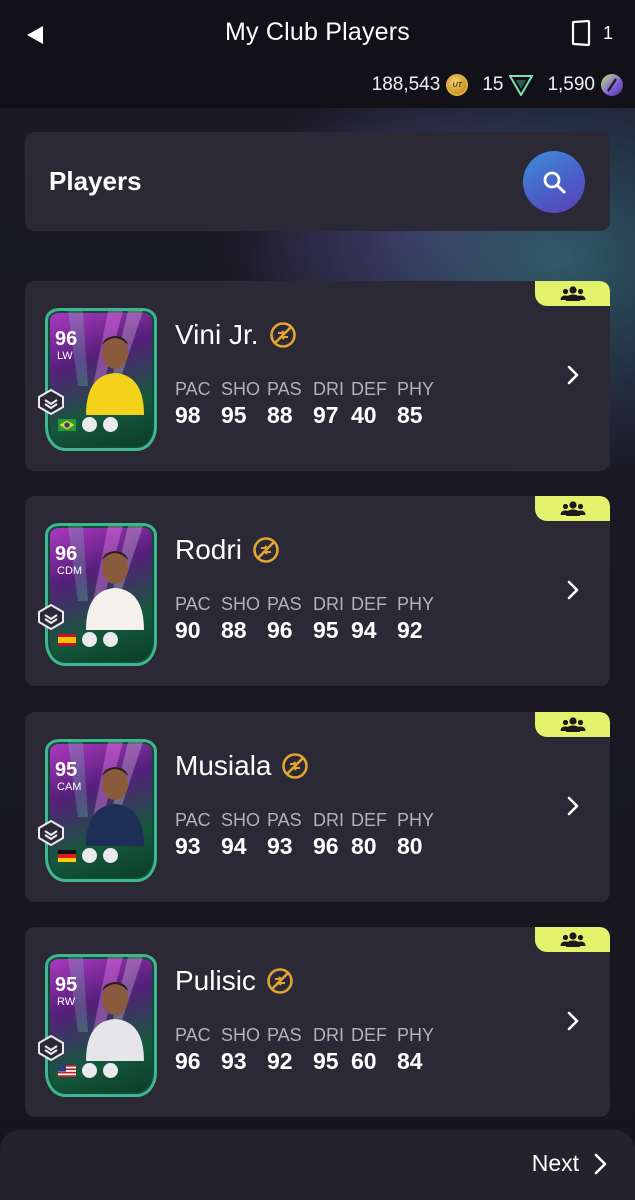 This screenshot has height=1200, width=635. Describe the element at coordinates (364, 1061) in the screenshot. I see `stat-value: 60` at that location.